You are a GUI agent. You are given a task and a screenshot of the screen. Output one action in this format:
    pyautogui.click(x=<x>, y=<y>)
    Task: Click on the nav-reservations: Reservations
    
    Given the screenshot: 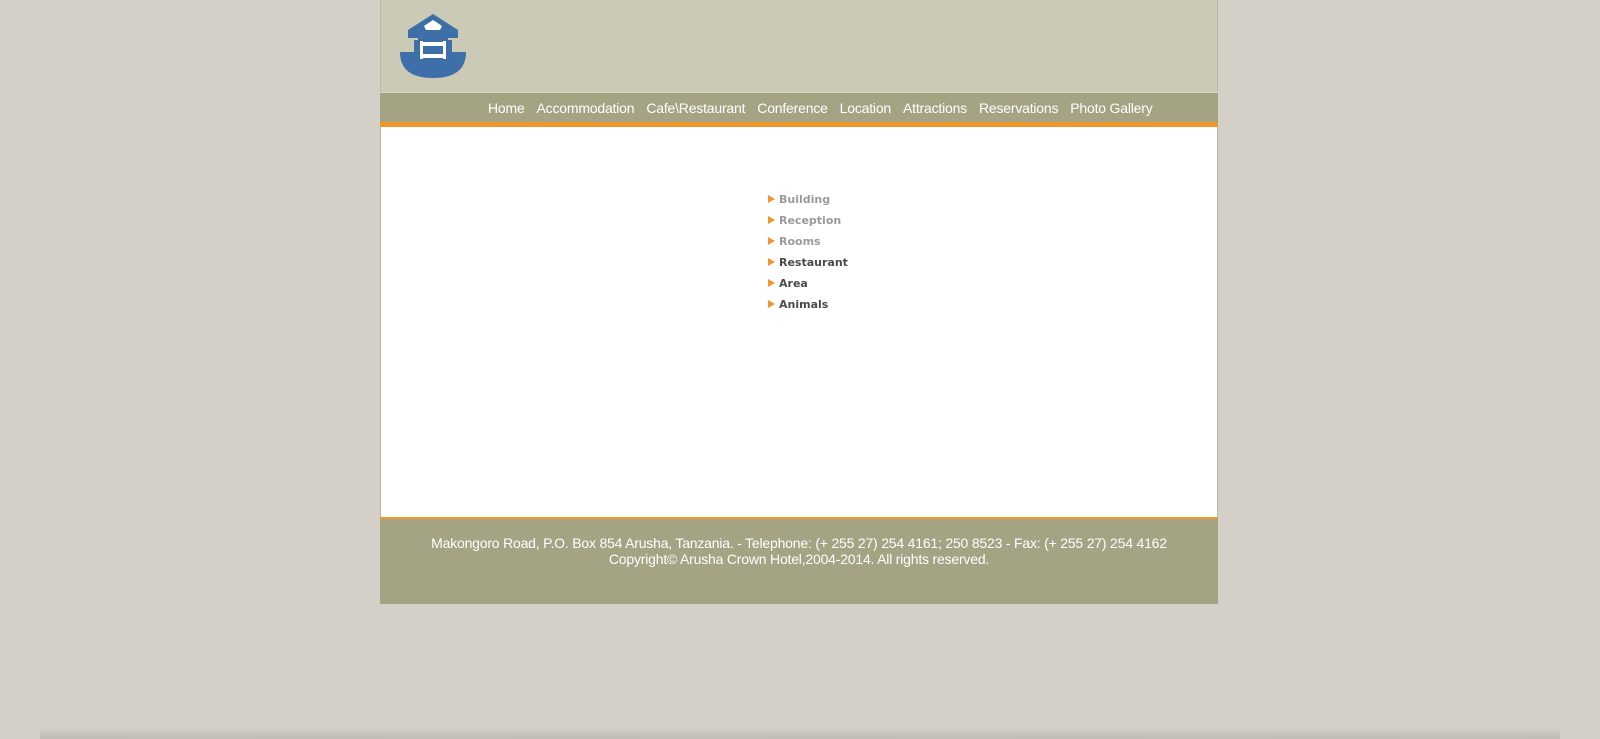 What is the action you would take?
    pyautogui.click(x=1019, y=108)
    